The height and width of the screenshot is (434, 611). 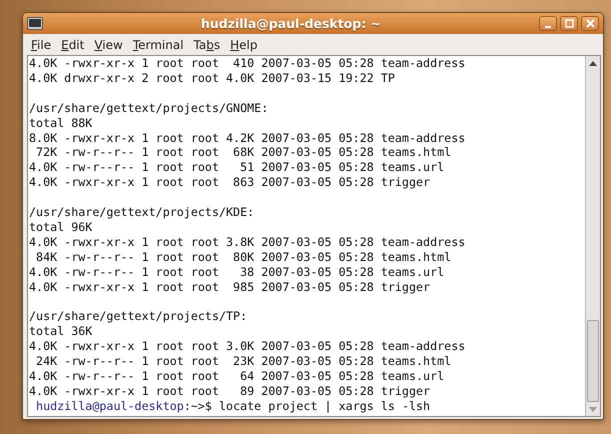 What do you see at coordinates (236, 376) in the screenshot?
I see `terminal-line: 4.0K -rw-r--r-- 1 root root 64 2007-03-05 05:28 teams.url` at bounding box center [236, 376].